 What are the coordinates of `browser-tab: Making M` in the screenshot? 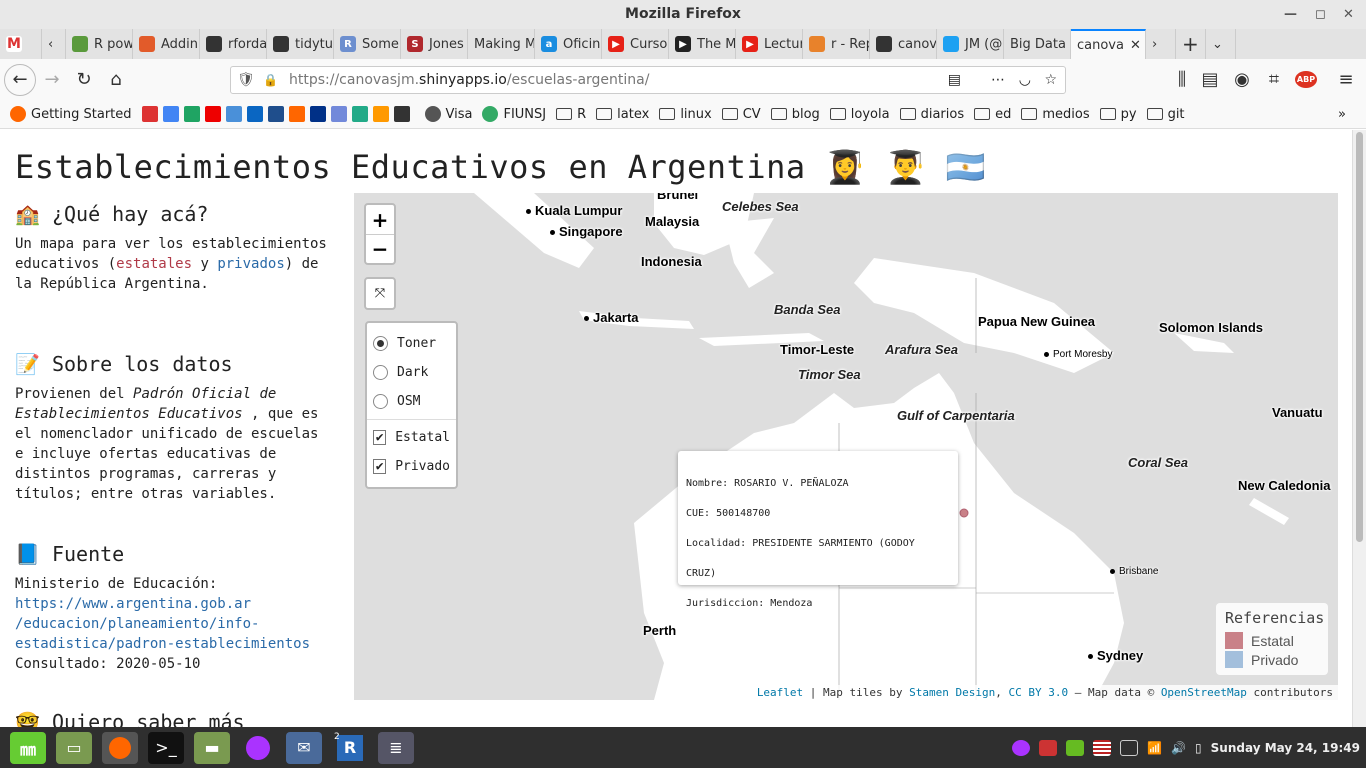 It's located at (501, 44).